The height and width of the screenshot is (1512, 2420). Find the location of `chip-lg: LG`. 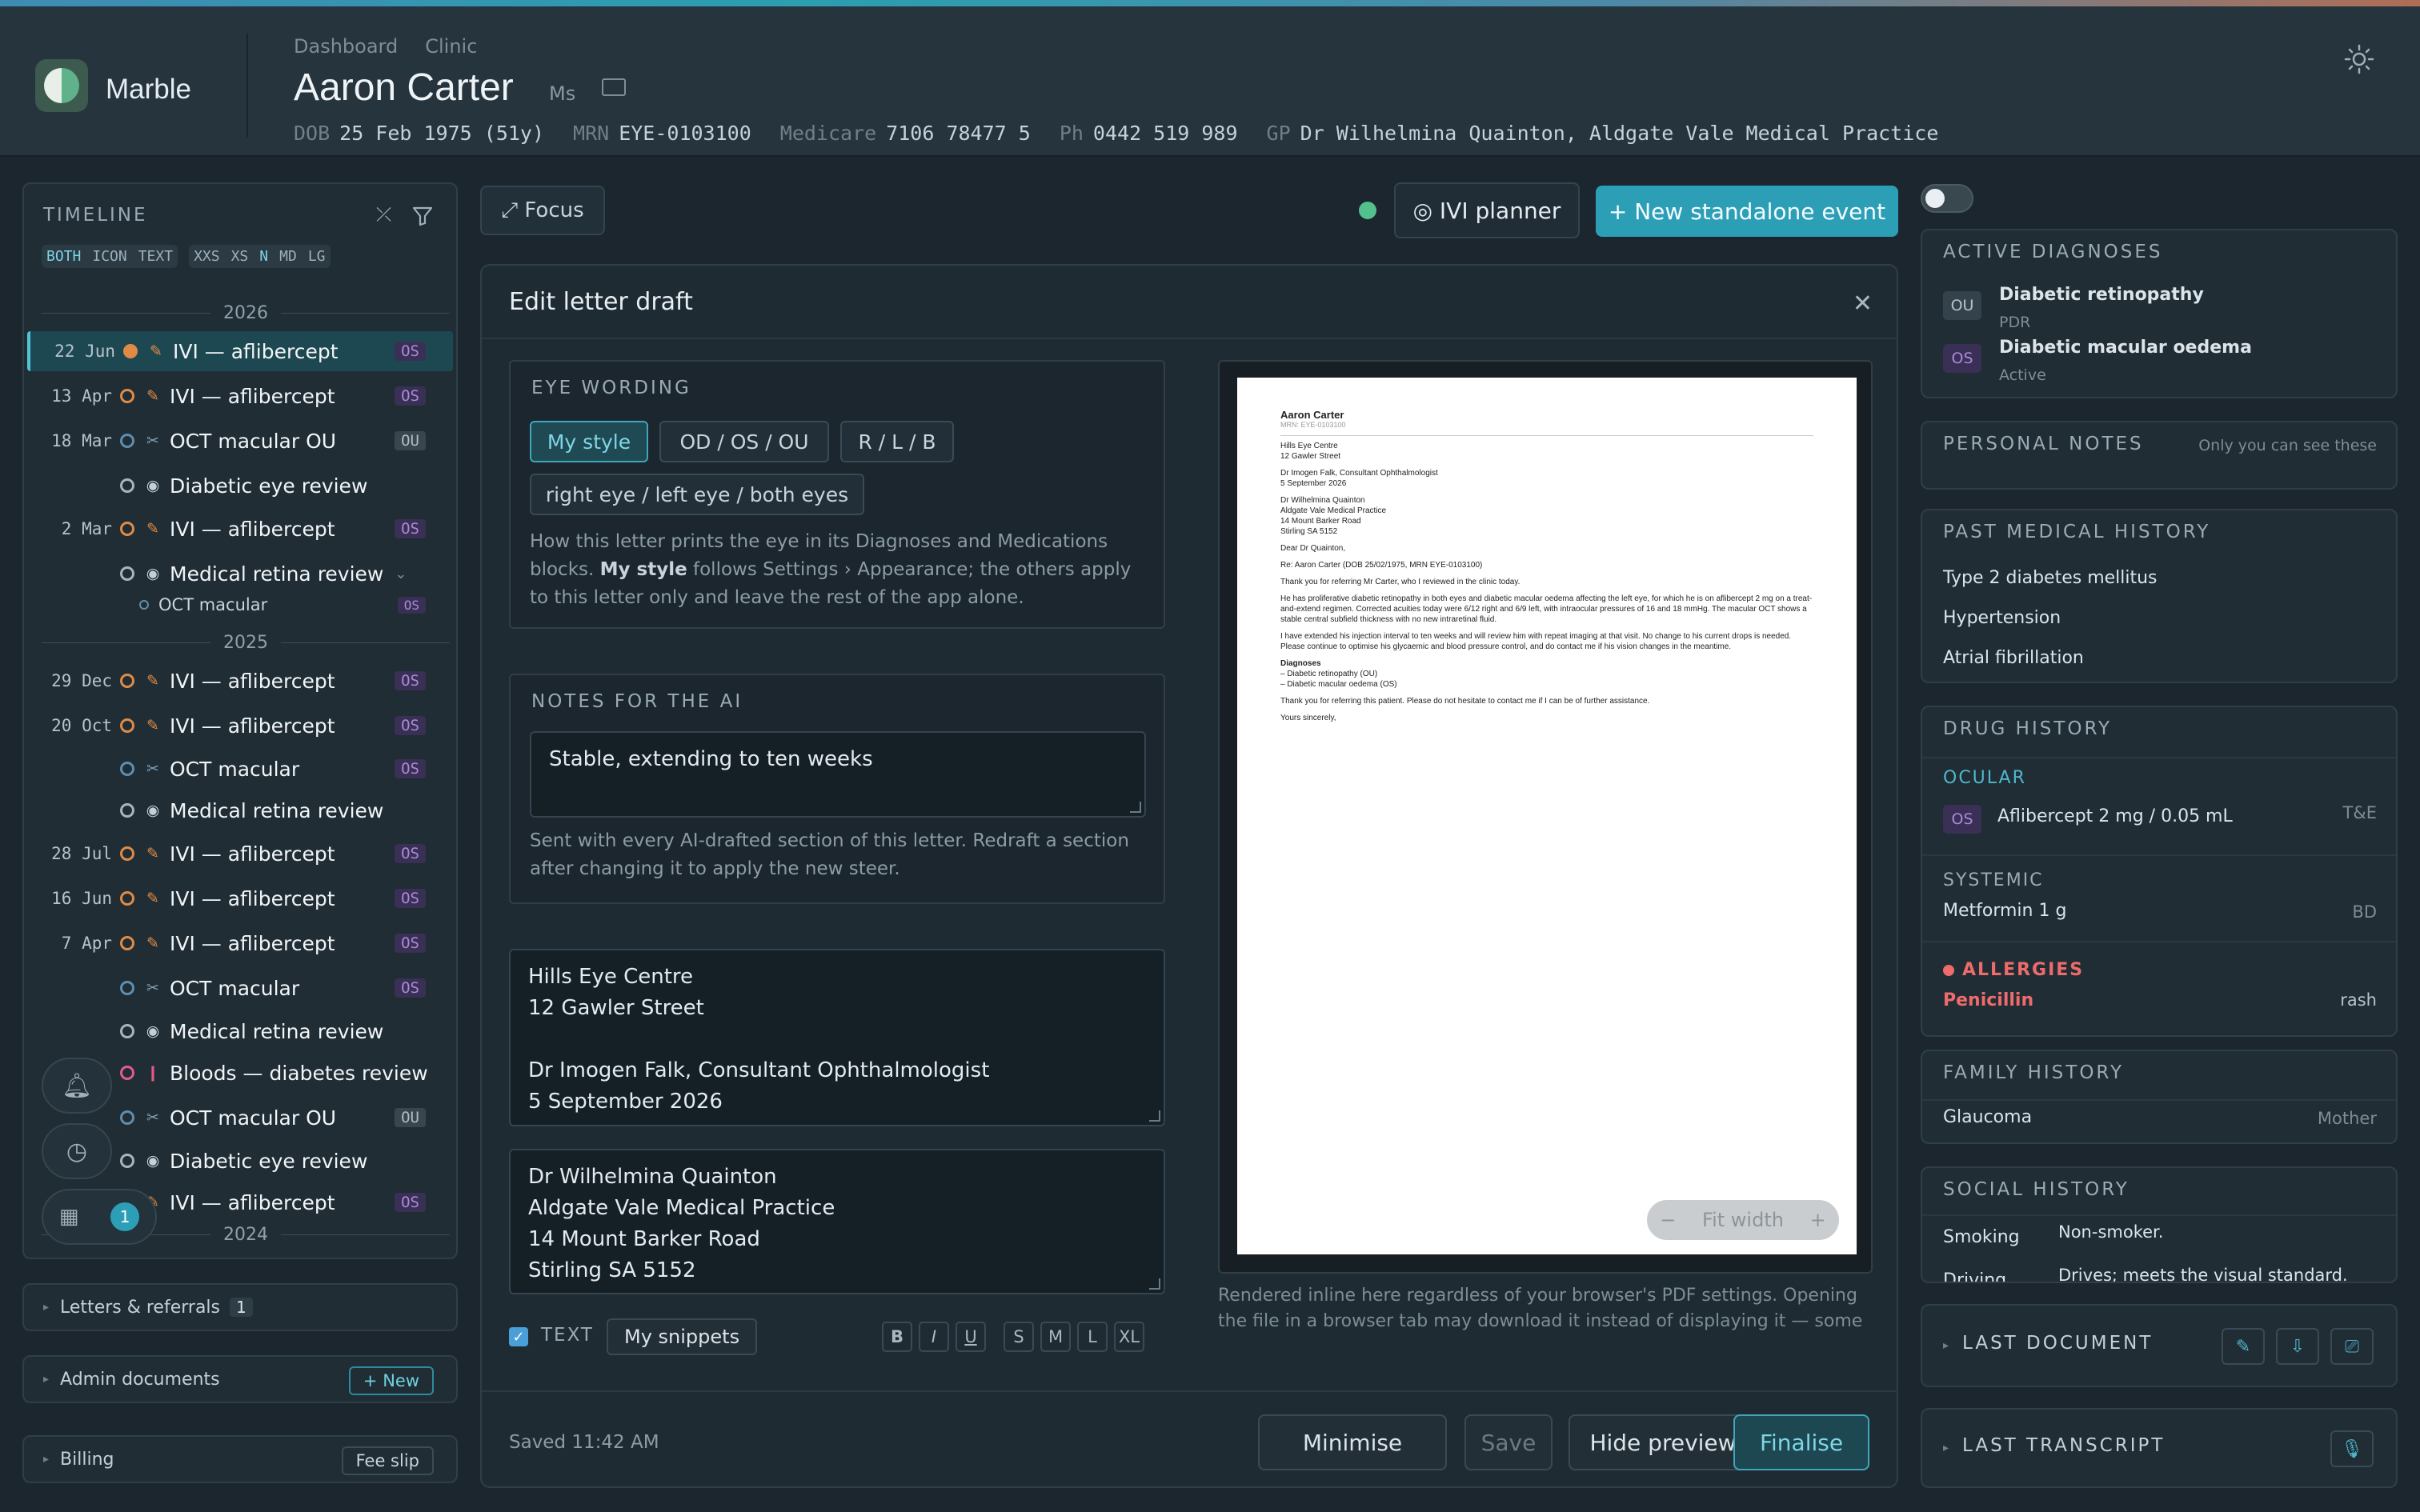

chip-lg: LG is located at coordinates (317, 256).